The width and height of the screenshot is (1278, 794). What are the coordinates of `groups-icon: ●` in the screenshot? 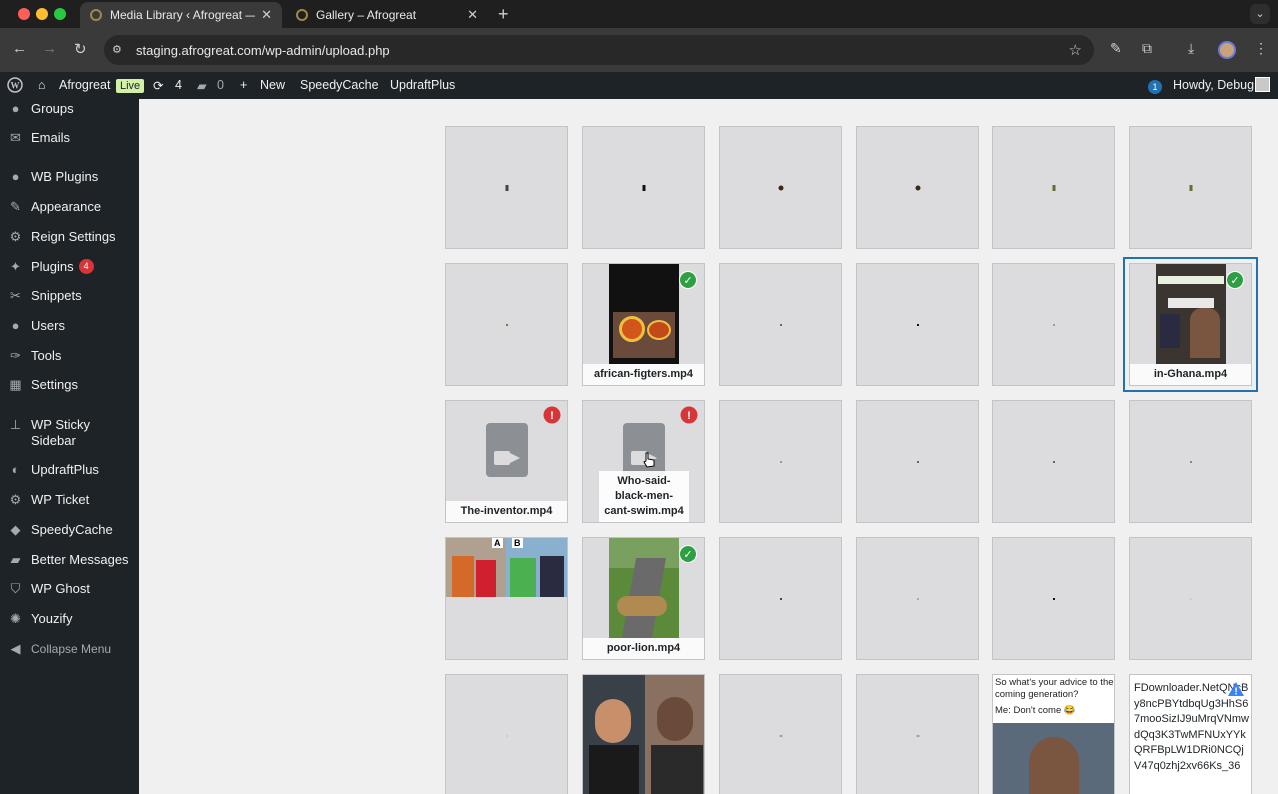 It's located at (15, 108).